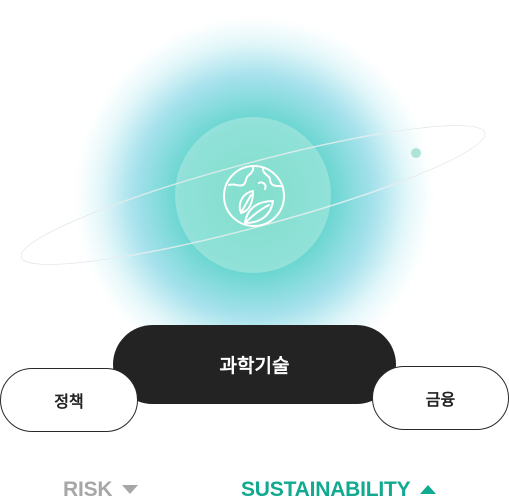  Describe the element at coordinates (416, 153) in the screenshot. I see `orbit-satellite-dot` at that location.